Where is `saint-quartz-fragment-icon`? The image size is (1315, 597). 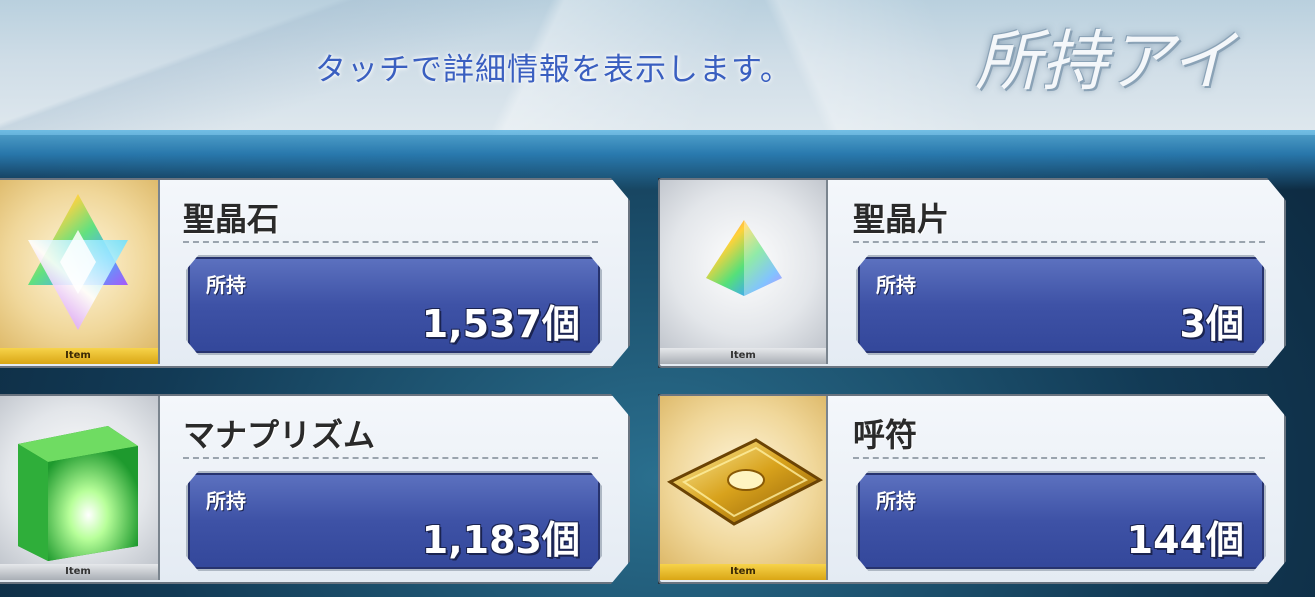 saint-quartz-fragment-icon is located at coordinates (744, 258).